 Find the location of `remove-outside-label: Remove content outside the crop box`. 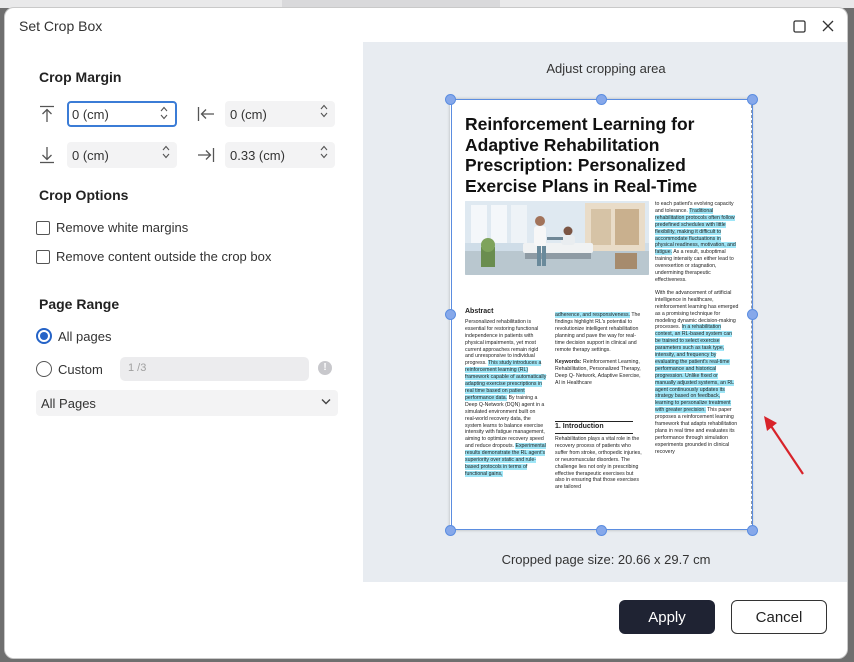

remove-outside-label: Remove content outside the crop box is located at coordinates (164, 256).